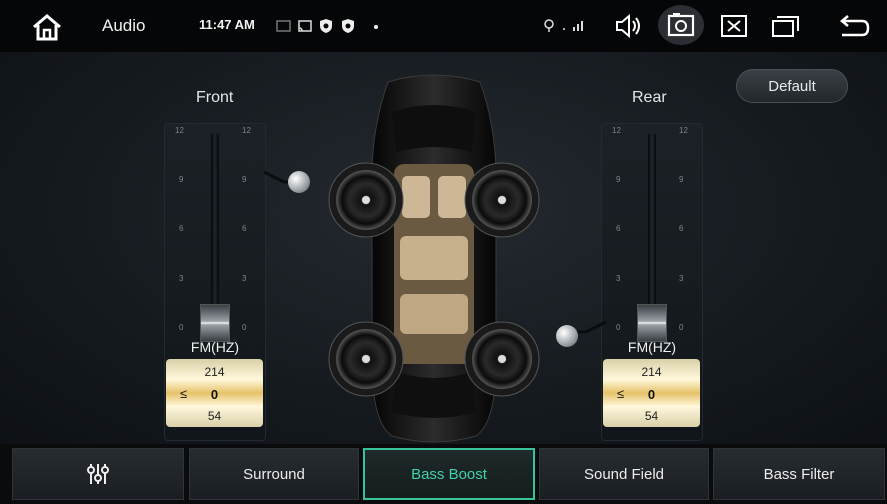  I want to click on cast-icon, so click(305, 26).